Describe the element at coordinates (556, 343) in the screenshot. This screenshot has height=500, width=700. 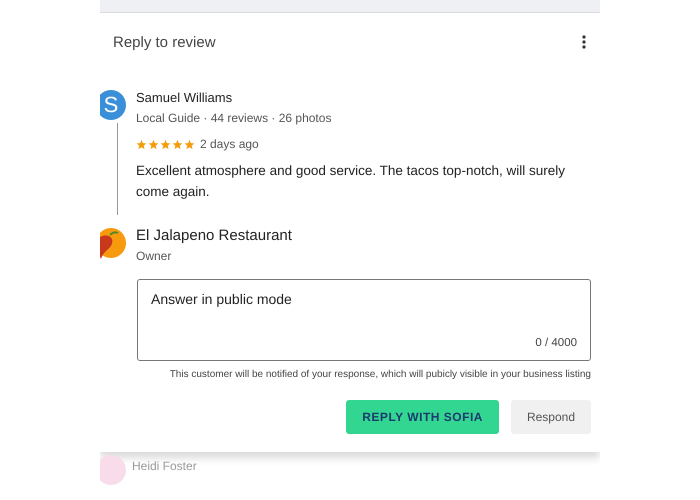
I see `character-counter: 0 / 4000` at that location.